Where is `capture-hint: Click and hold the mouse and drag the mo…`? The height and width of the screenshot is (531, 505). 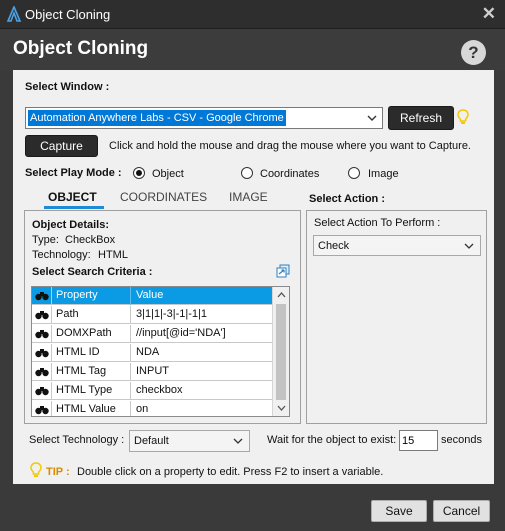
capture-hint: Click and hold the mouse and drag the mo… is located at coordinates (290, 146).